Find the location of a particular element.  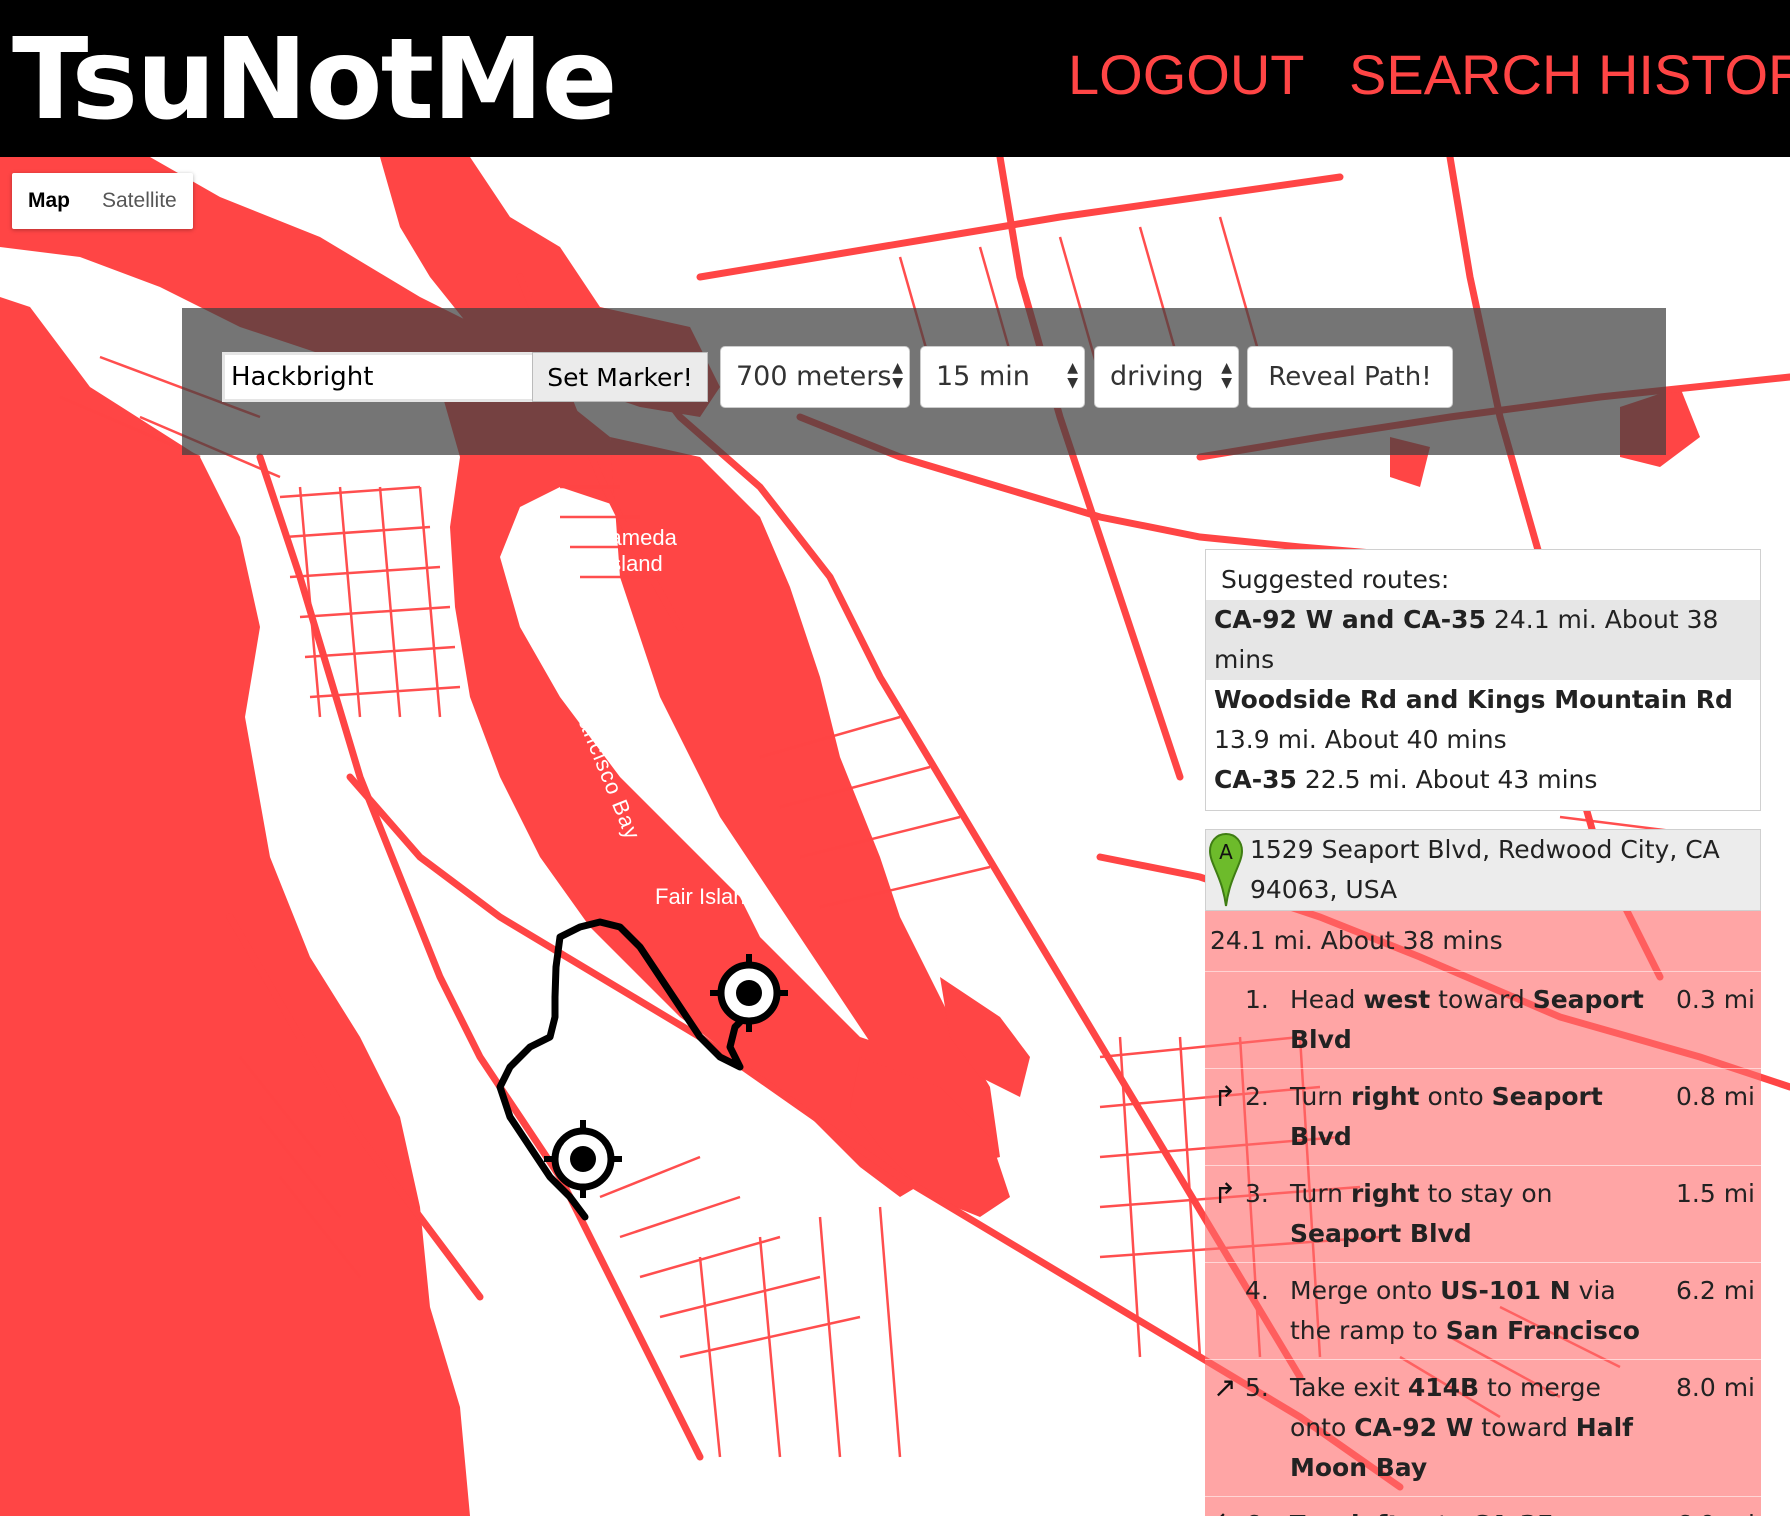

top-navigation-bar: TsuNotMe LOGOUT SEARCH HISTORY is located at coordinates (895, 78).